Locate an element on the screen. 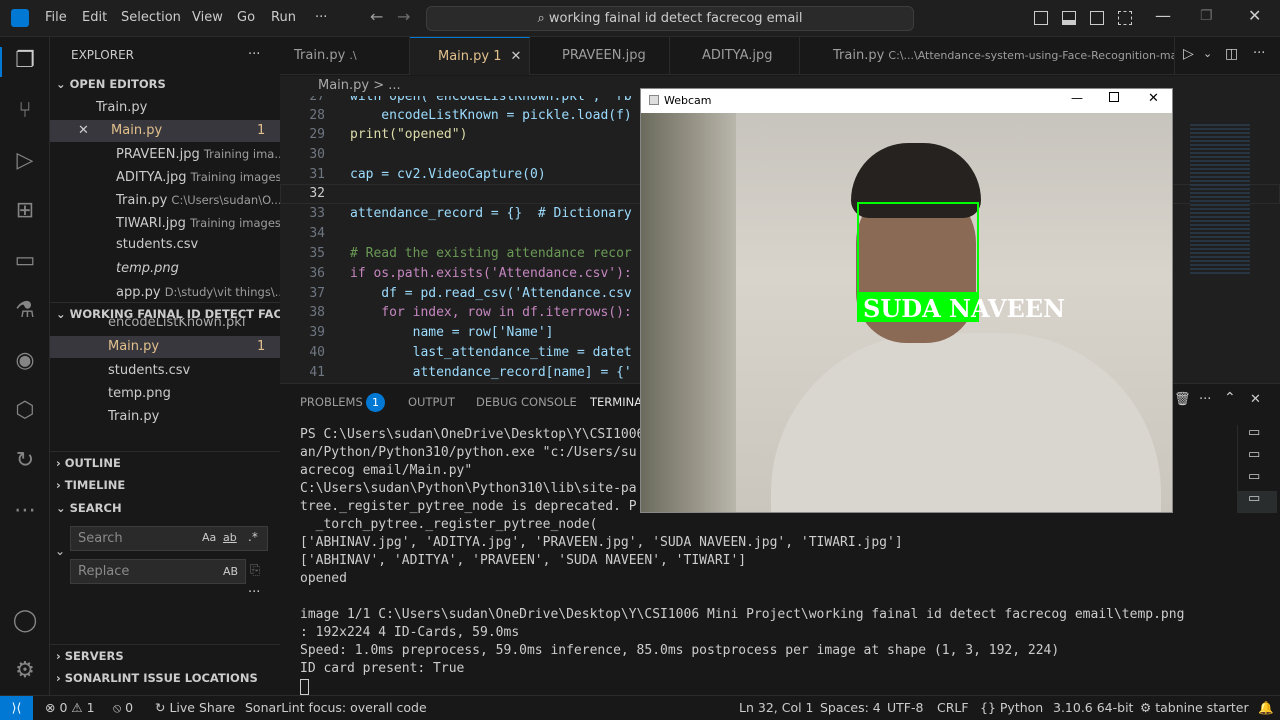 This screenshot has width=1280, height=720. open-editor-item: TIWARI.jpg Training images is located at coordinates (165, 223).